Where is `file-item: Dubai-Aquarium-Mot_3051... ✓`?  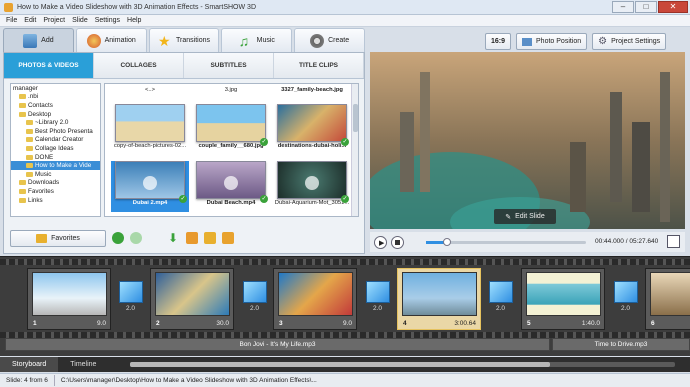
file-item: Dubai-Aquarium-Mot_3051... ✓ is located at coordinates (312, 183).